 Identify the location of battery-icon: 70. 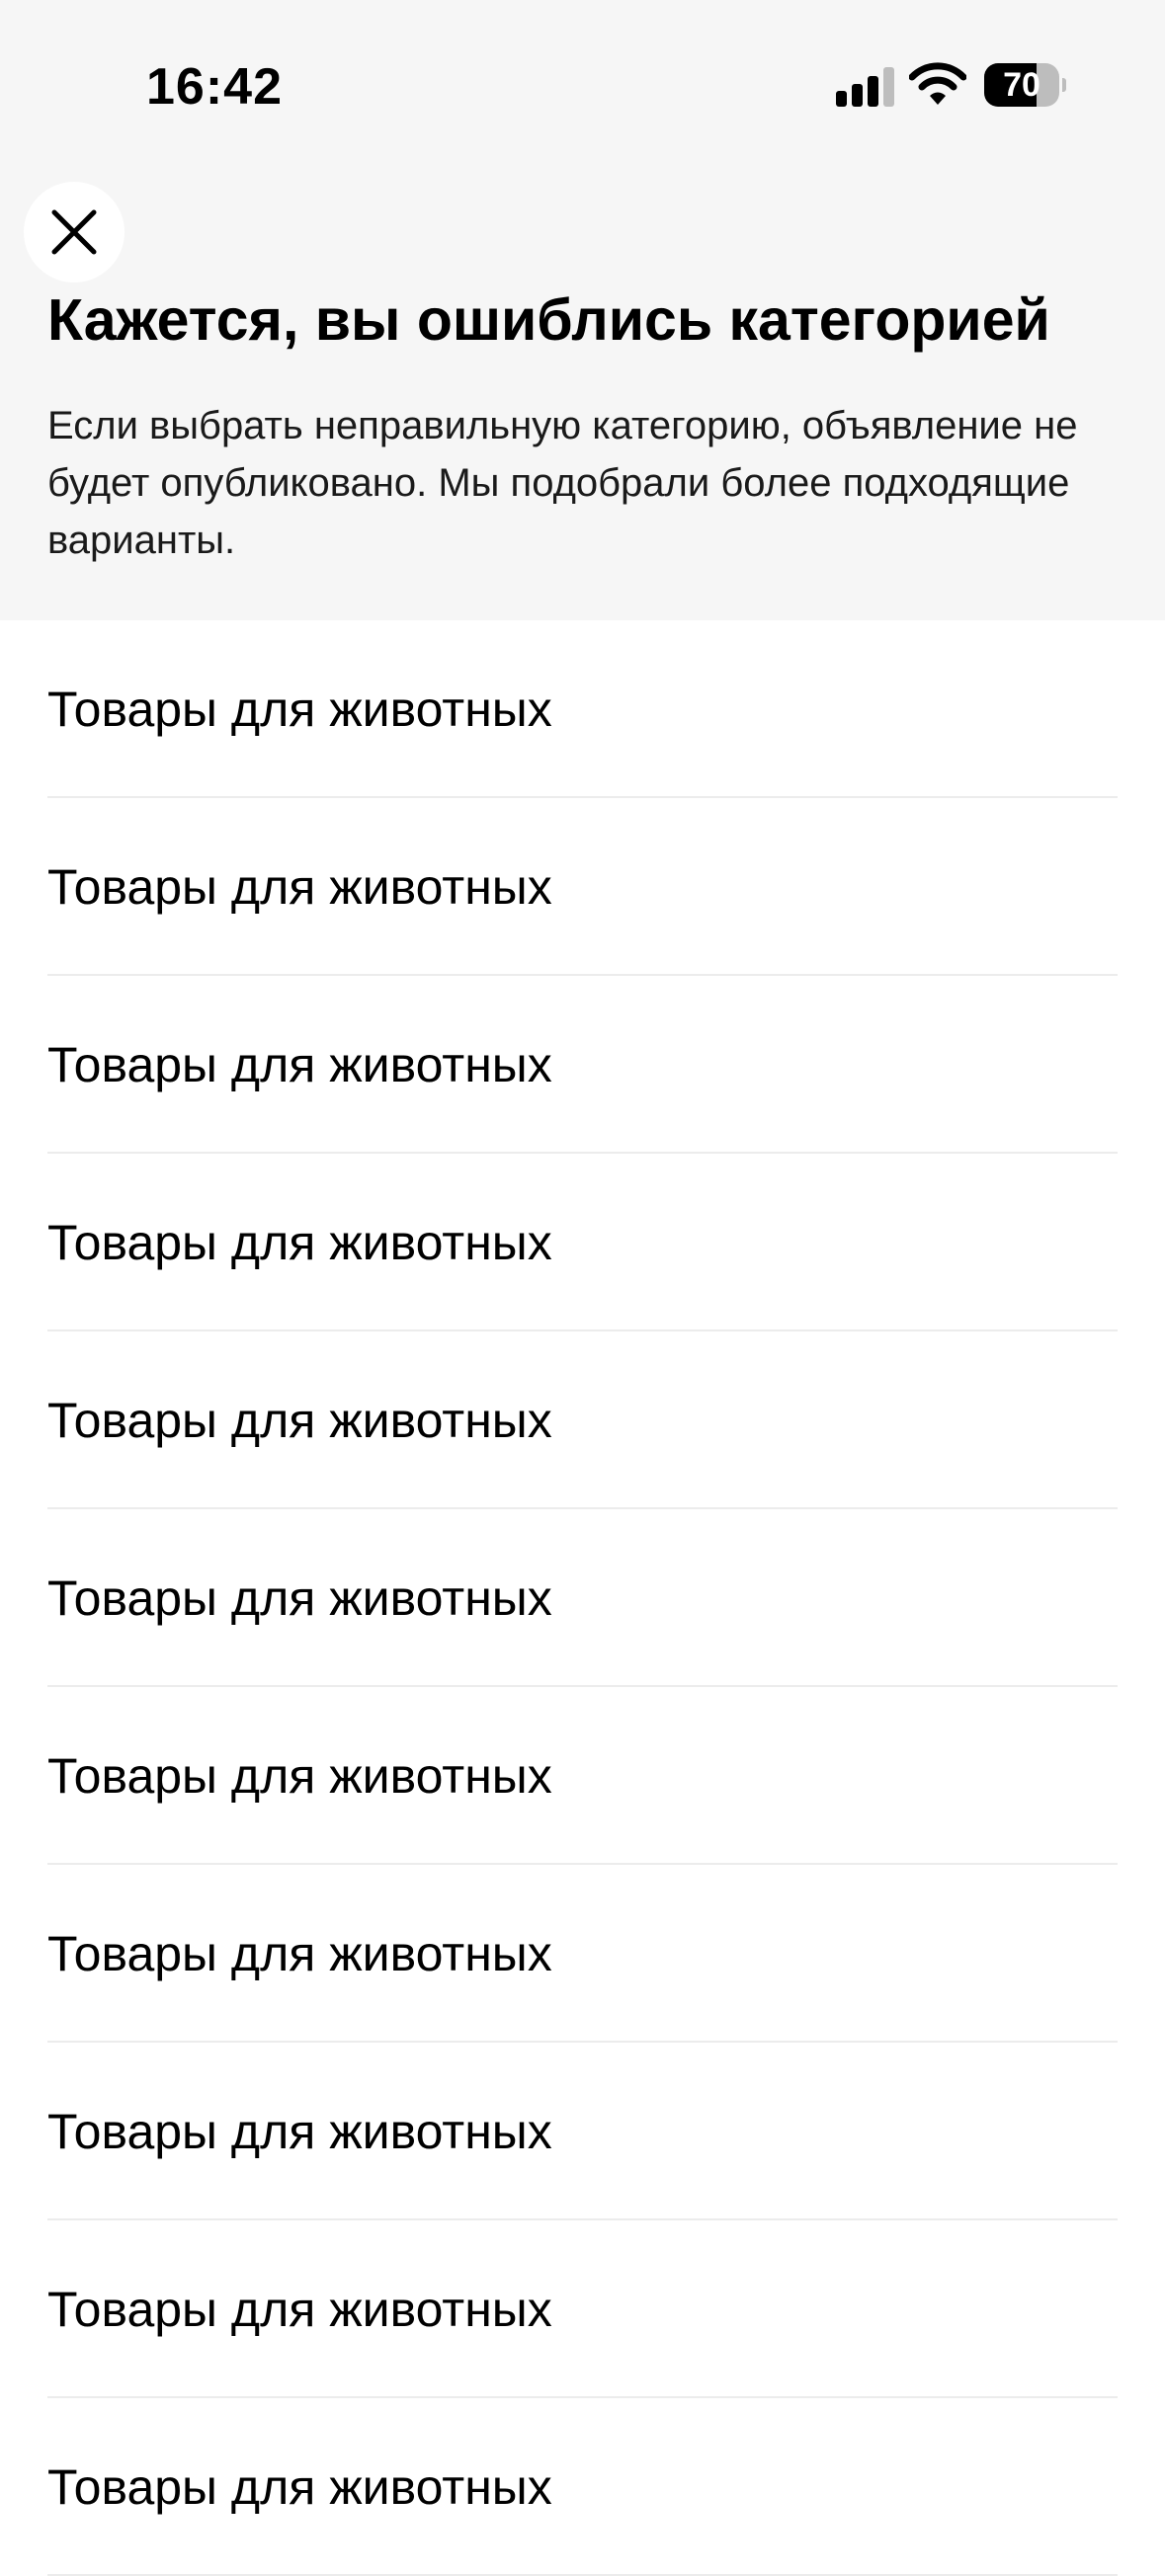
(1025, 85).